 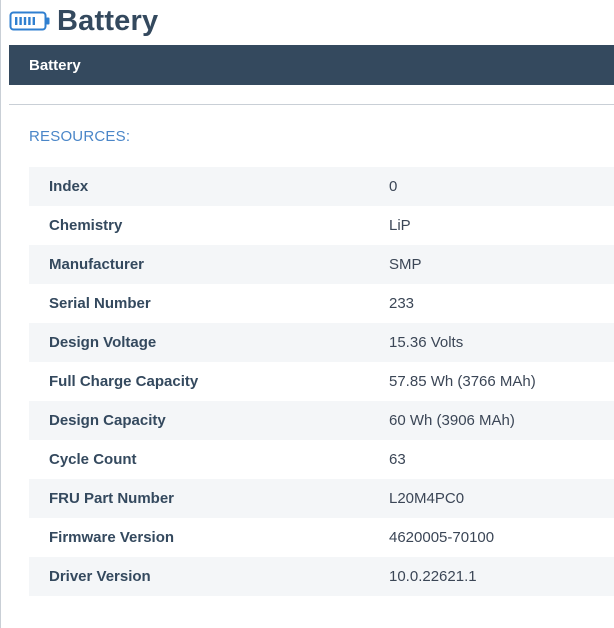 What do you see at coordinates (107, 420) in the screenshot?
I see `row-key: Design Capacity` at bounding box center [107, 420].